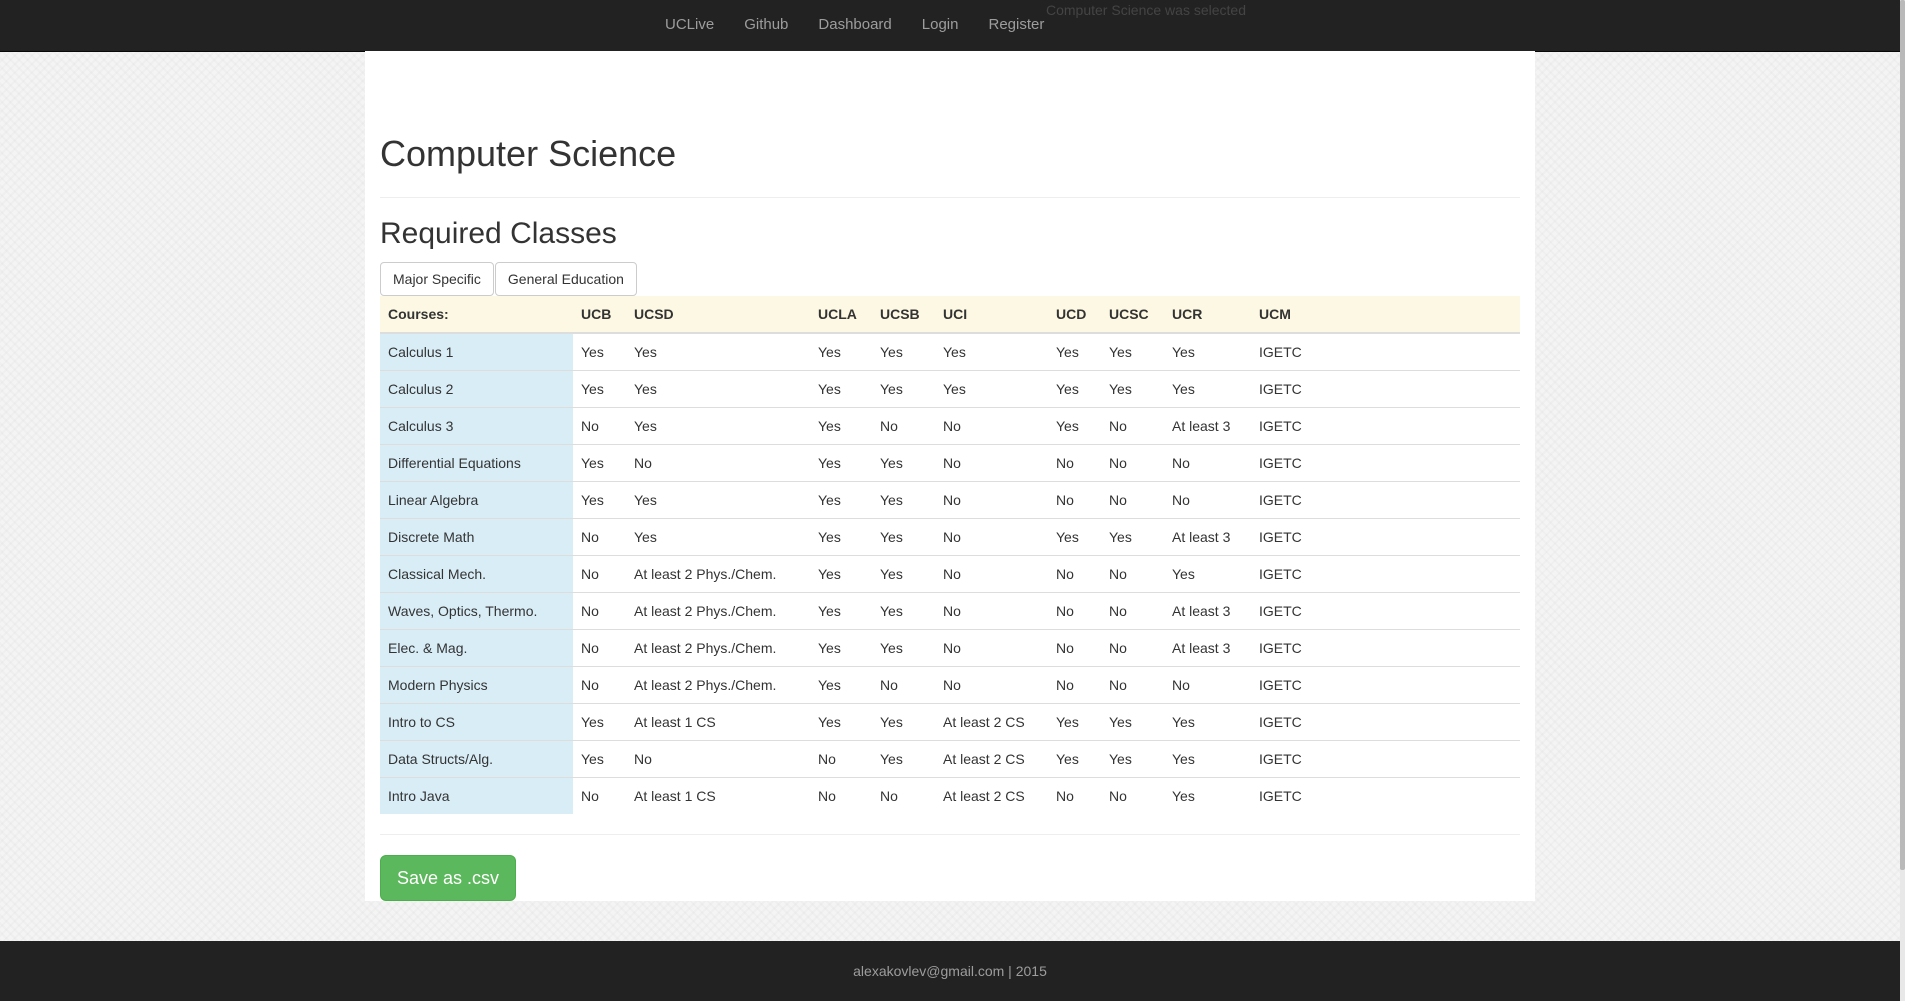  I want to click on requirement-cell: At least 2 CS, so click(991, 795).